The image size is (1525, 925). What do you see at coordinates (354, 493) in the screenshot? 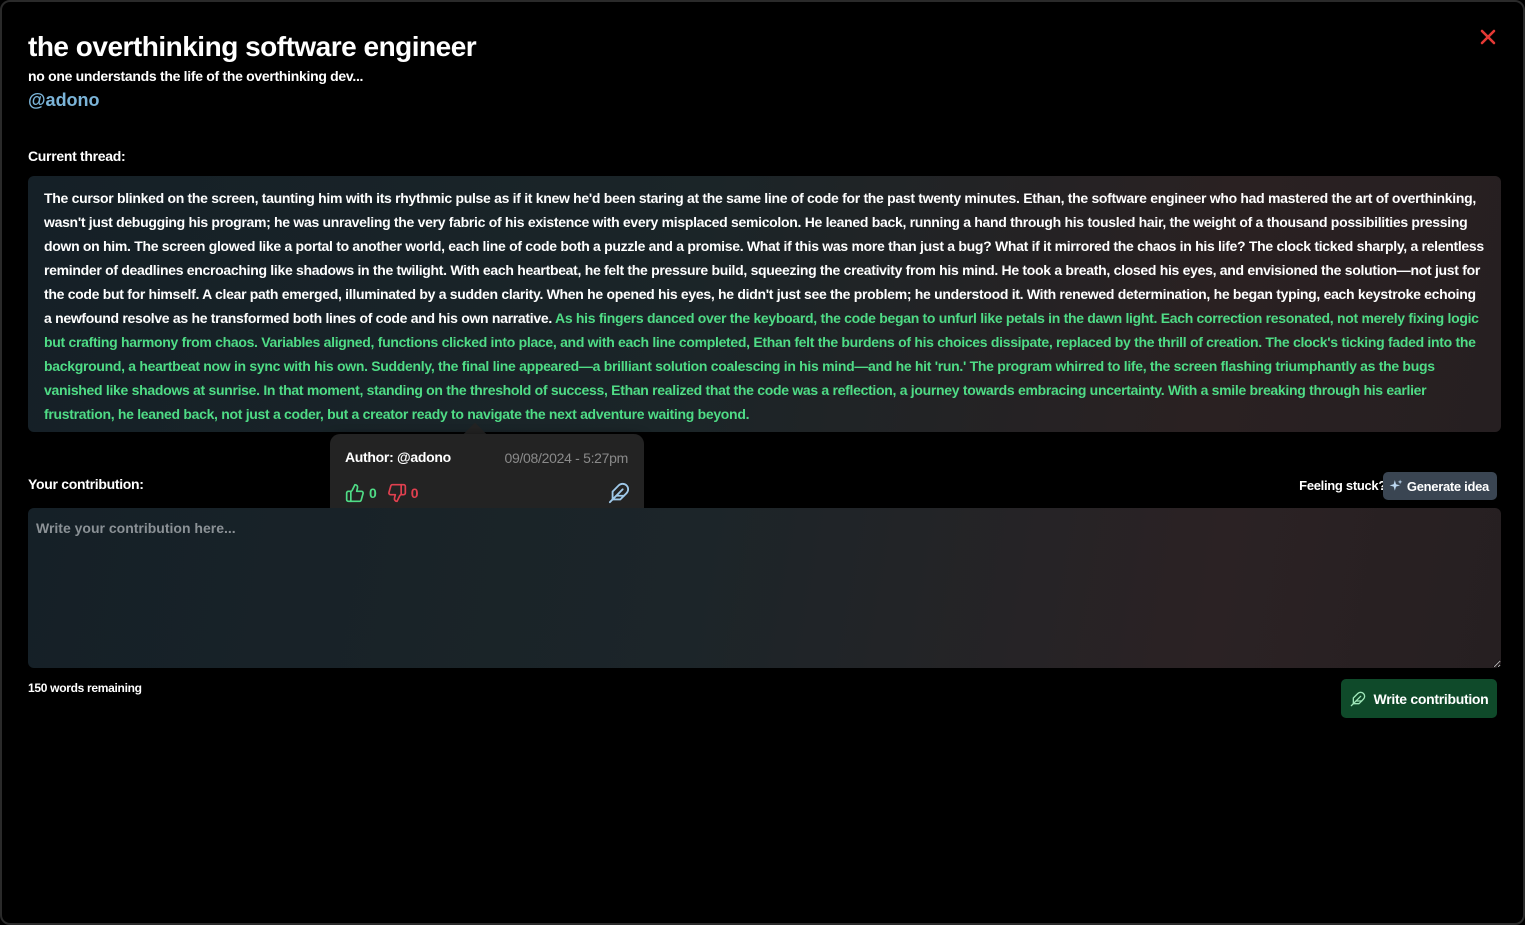
I see `thumbs-up-icon` at bounding box center [354, 493].